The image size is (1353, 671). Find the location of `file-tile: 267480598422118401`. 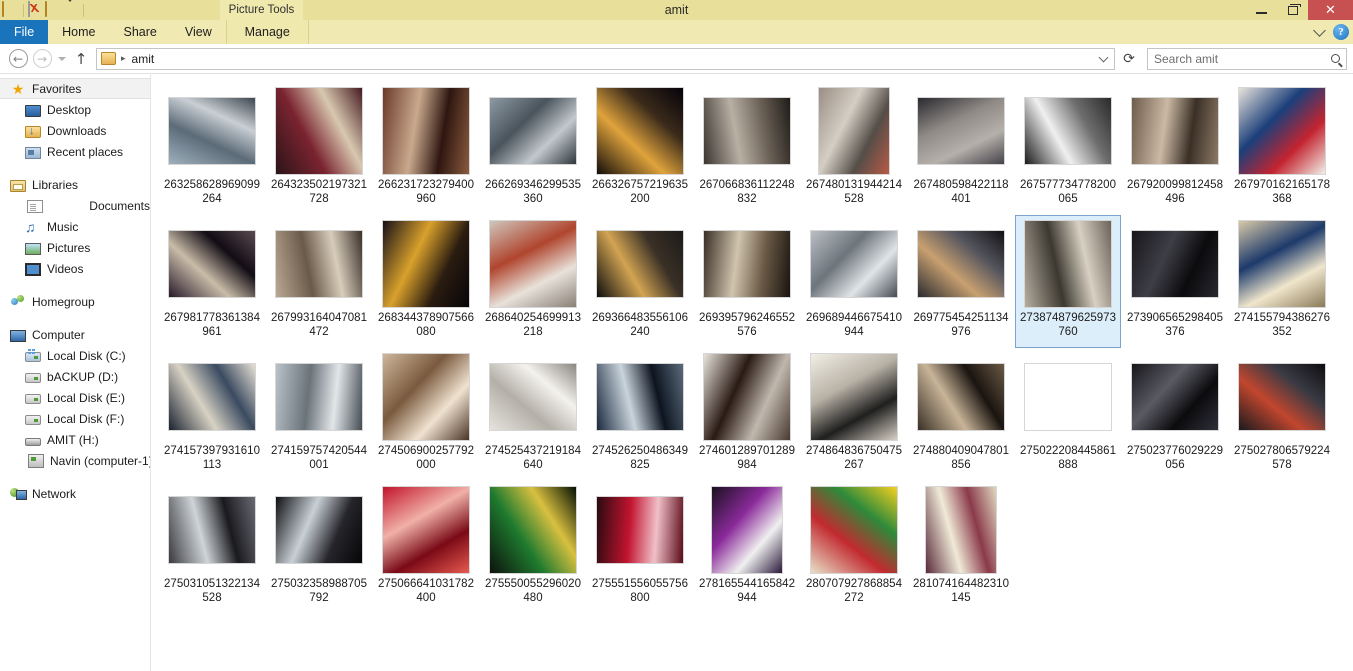

file-tile: 267480598422118401 is located at coordinates (961, 148).